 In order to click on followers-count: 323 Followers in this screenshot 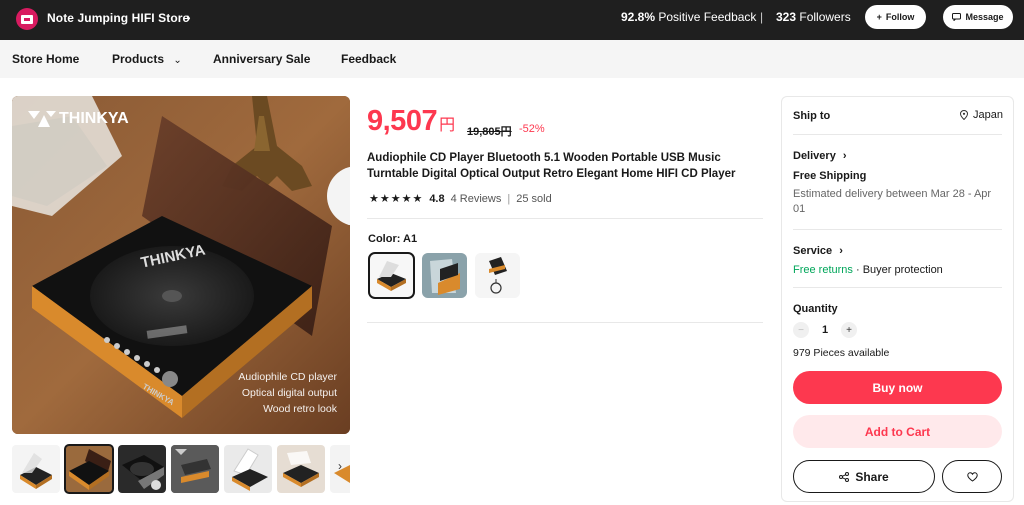, I will do `click(813, 17)`.